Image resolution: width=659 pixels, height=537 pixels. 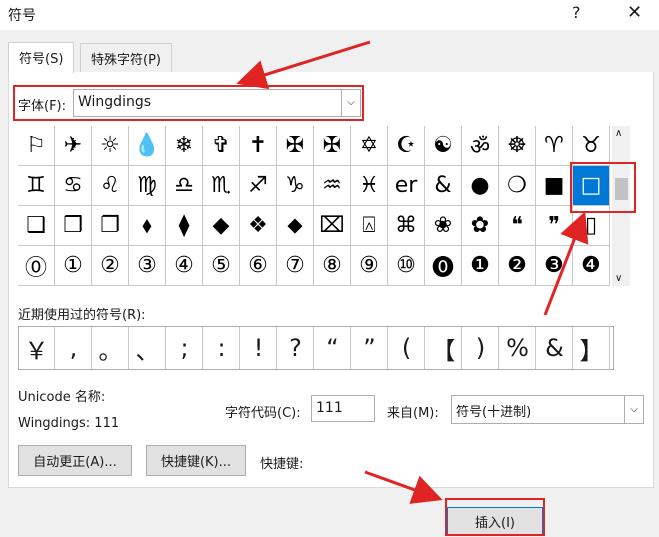 What do you see at coordinates (82, 315) in the screenshot?
I see `recent-symbols-label: 近期使用过的符号(R):` at bounding box center [82, 315].